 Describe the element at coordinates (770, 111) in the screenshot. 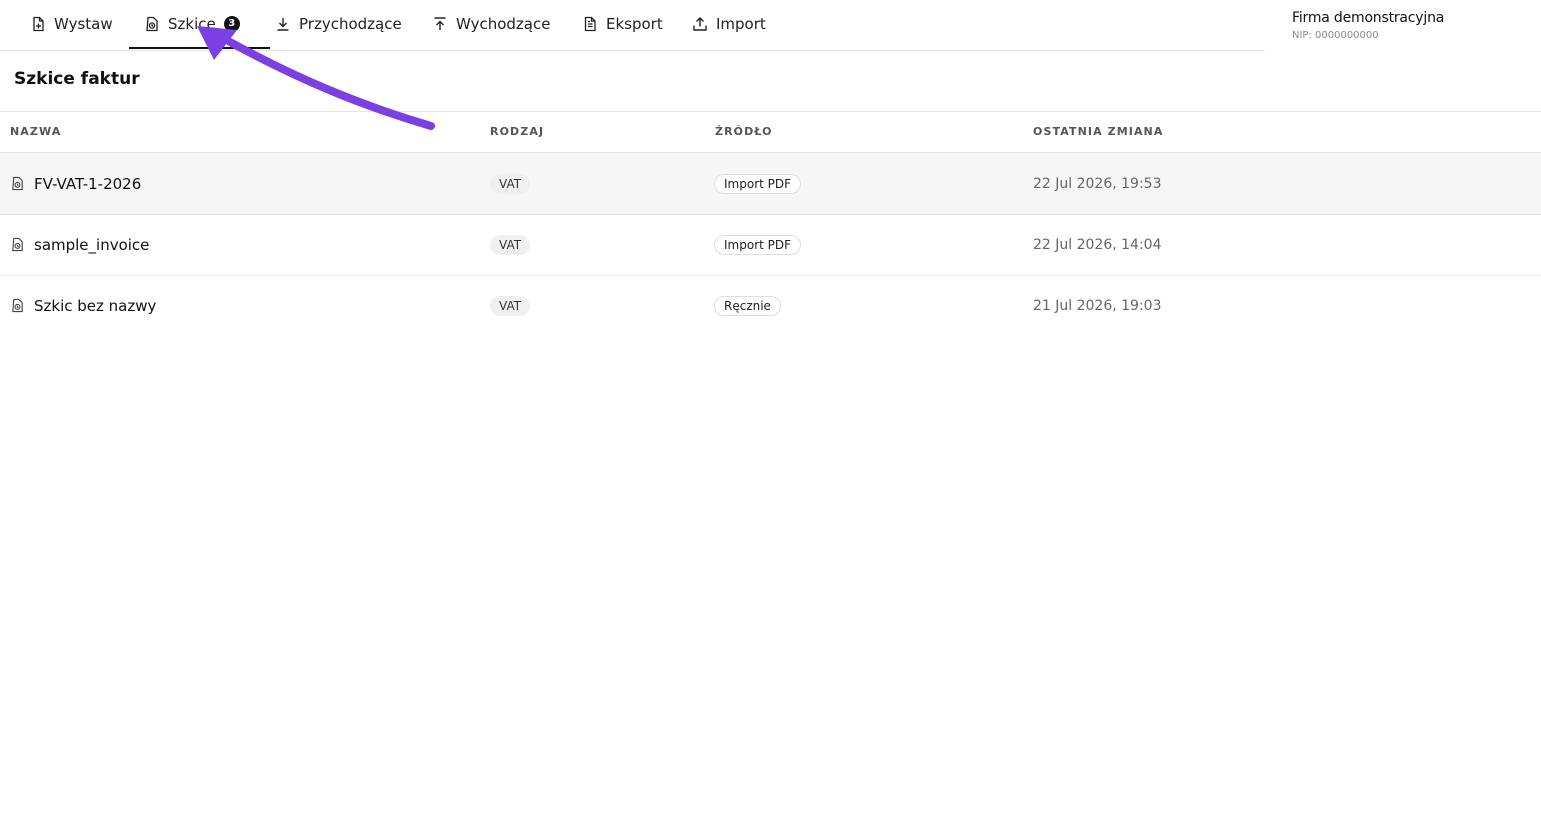

I see `divider` at that location.